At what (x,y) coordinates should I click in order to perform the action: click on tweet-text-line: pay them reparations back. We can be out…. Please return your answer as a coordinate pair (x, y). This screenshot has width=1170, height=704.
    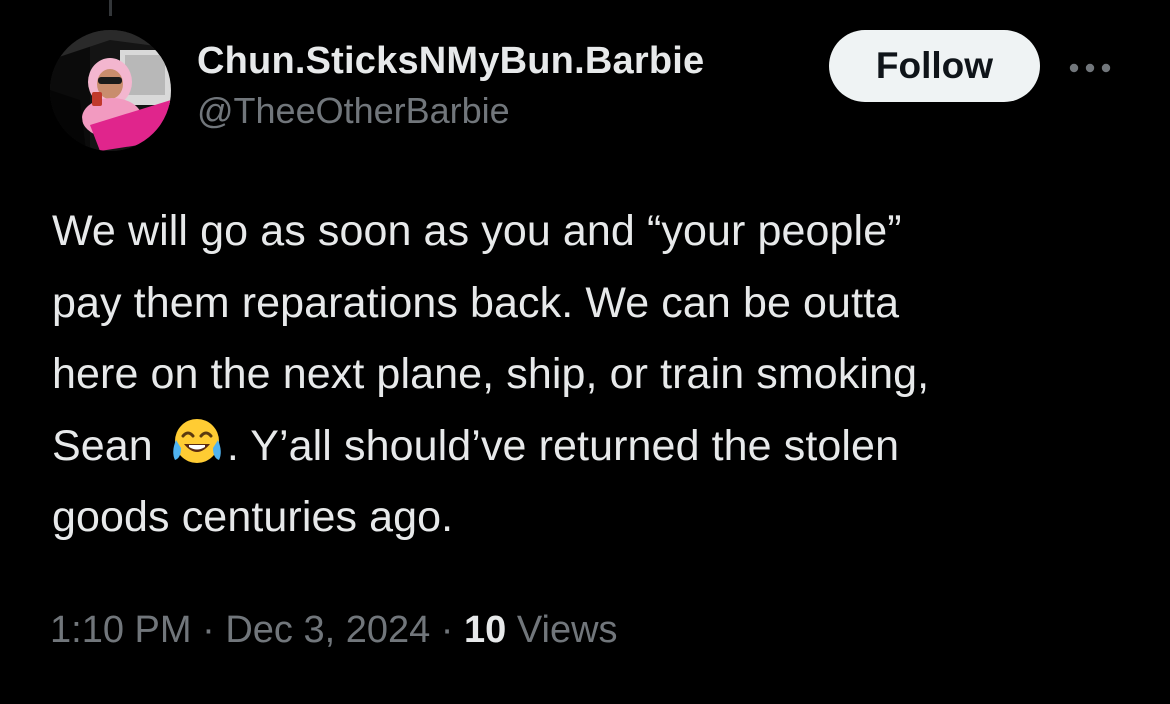
    Looking at the image, I should click on (476, 302).